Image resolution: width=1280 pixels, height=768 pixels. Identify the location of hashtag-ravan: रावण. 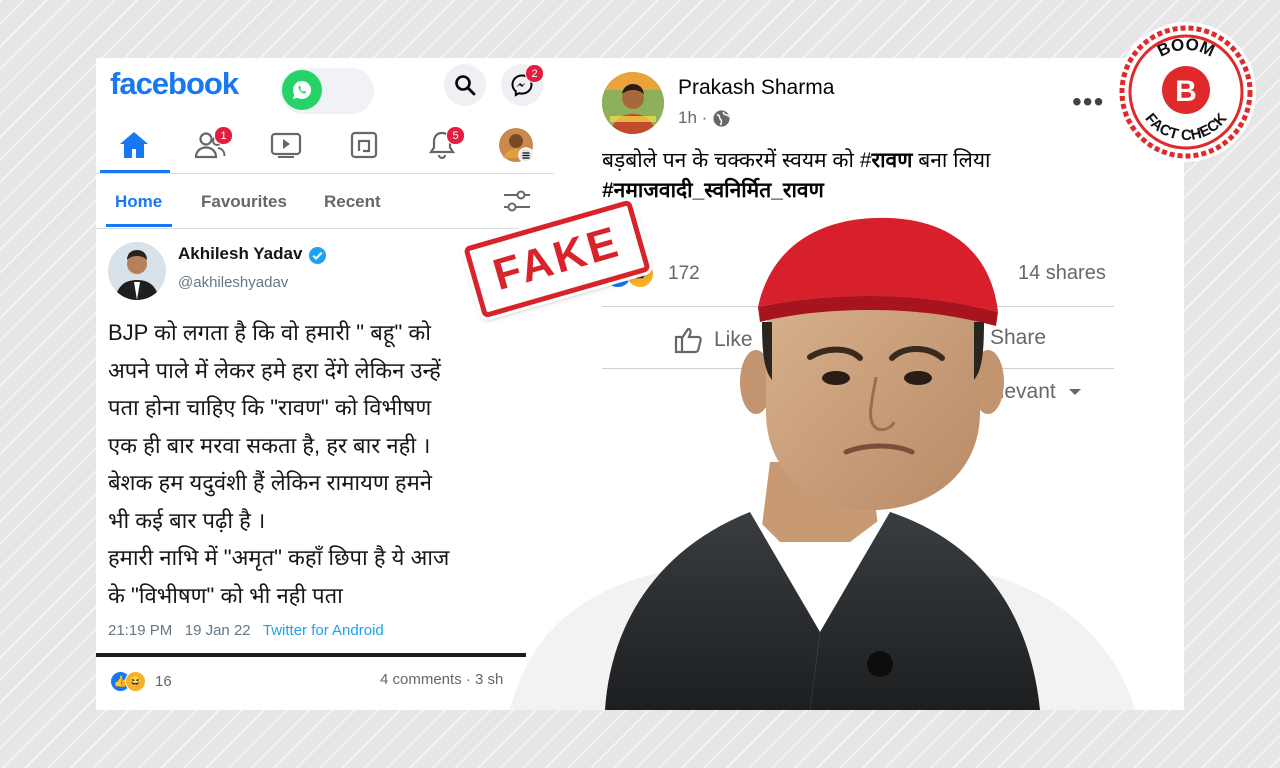
(892, 160).